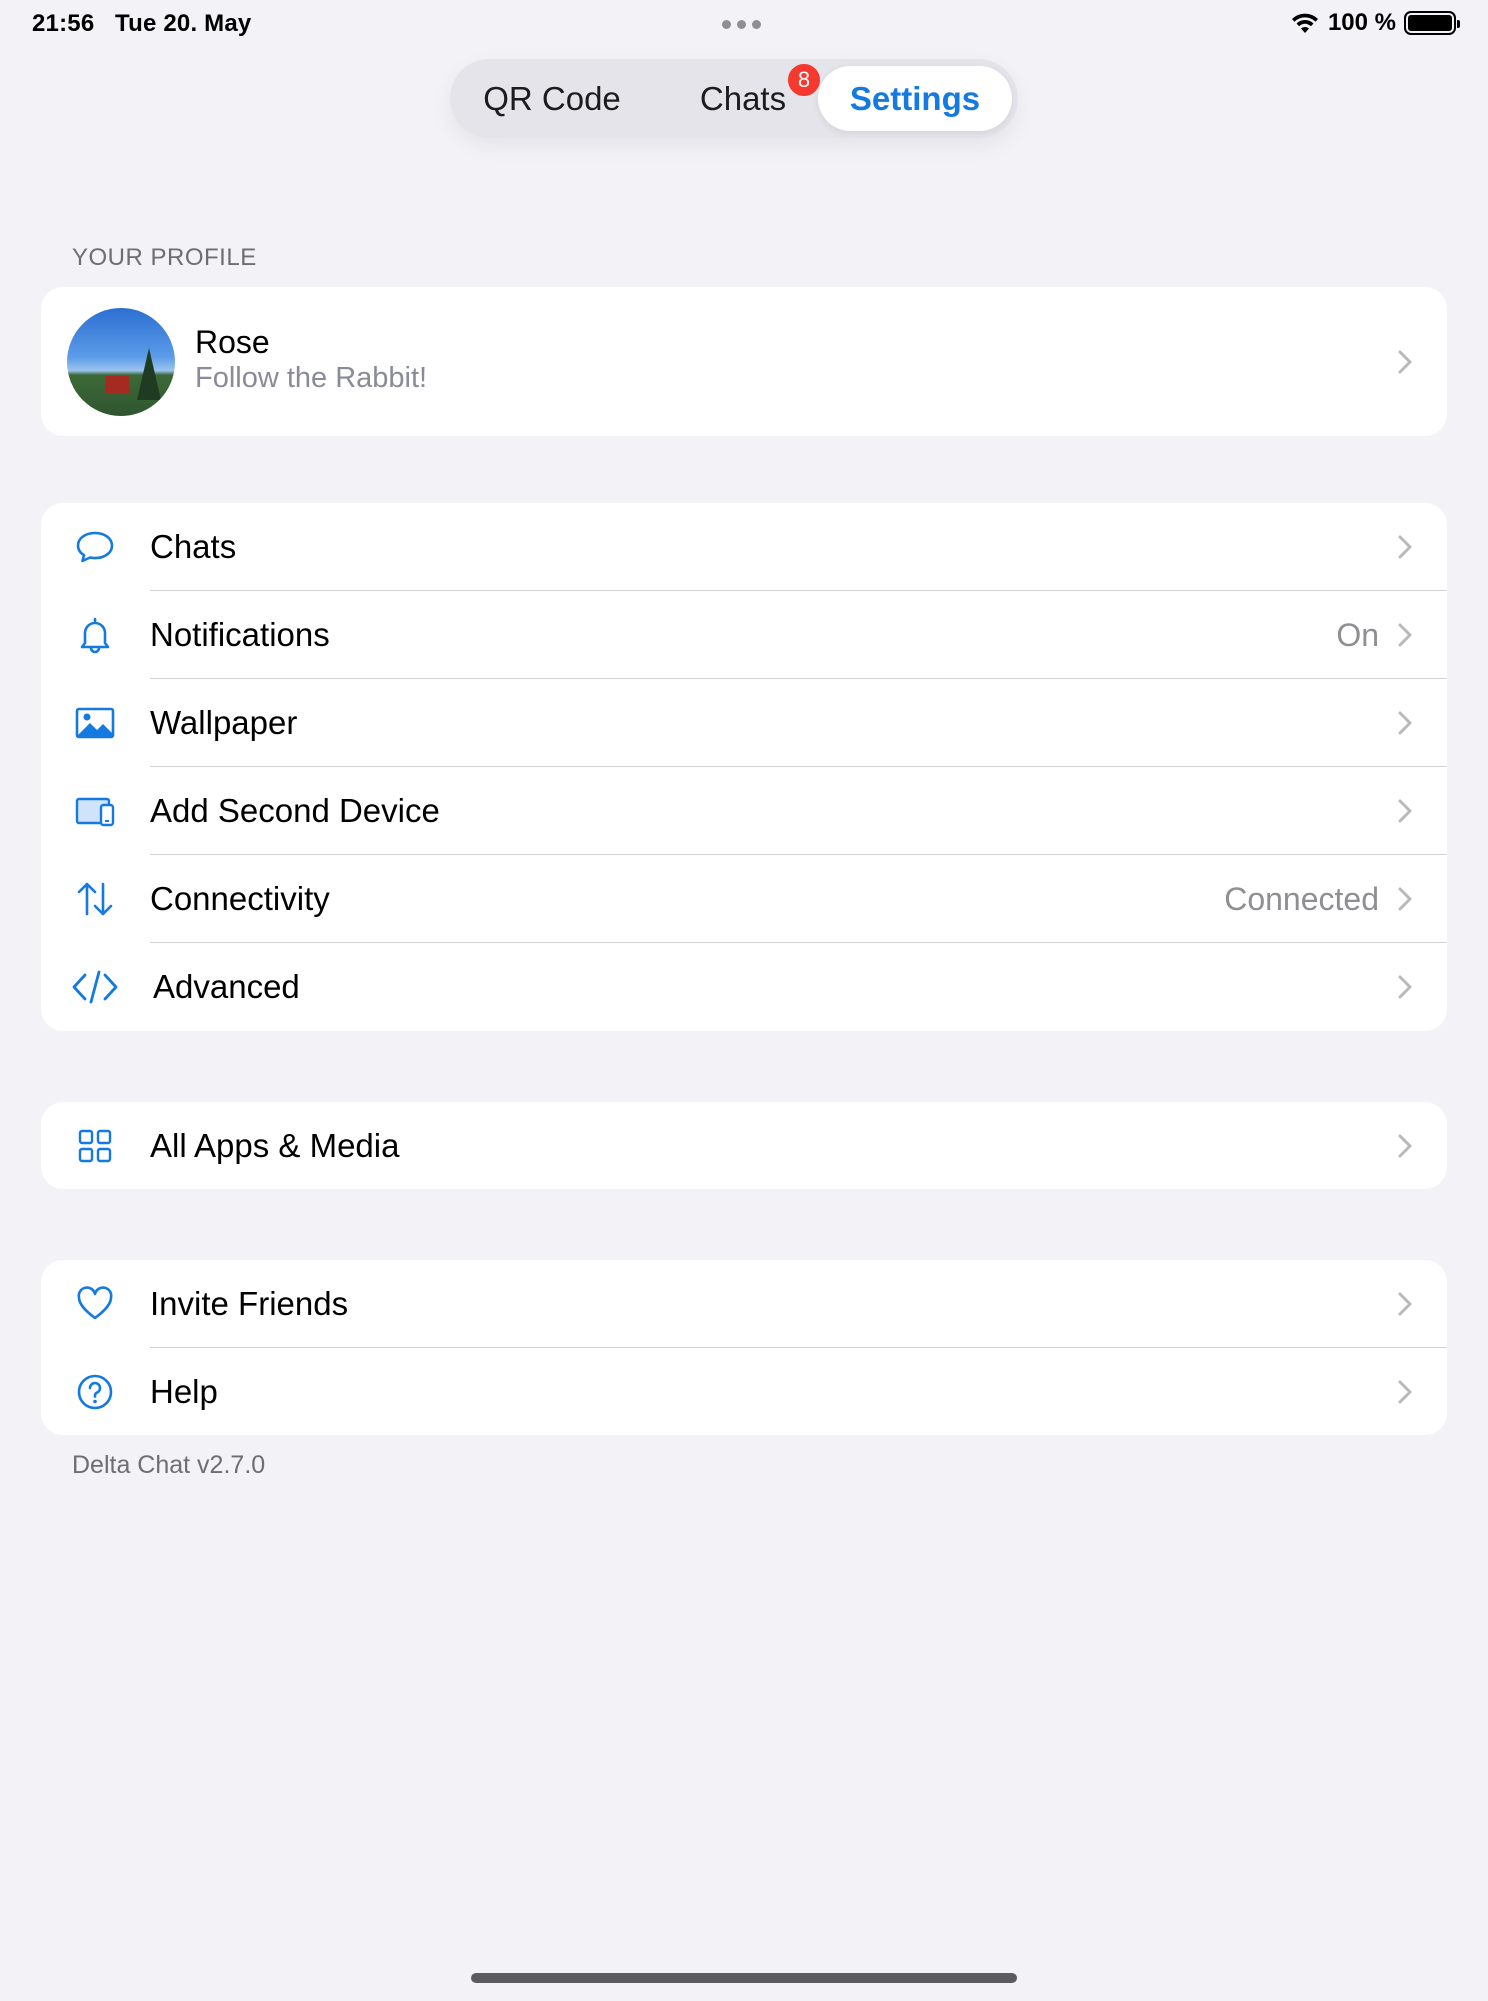 This screenshot has height=2001, width=1488. Describe the element at coordinates (240, 634) in the screenshot. I see `settings-row-label: Notifications` at that location.